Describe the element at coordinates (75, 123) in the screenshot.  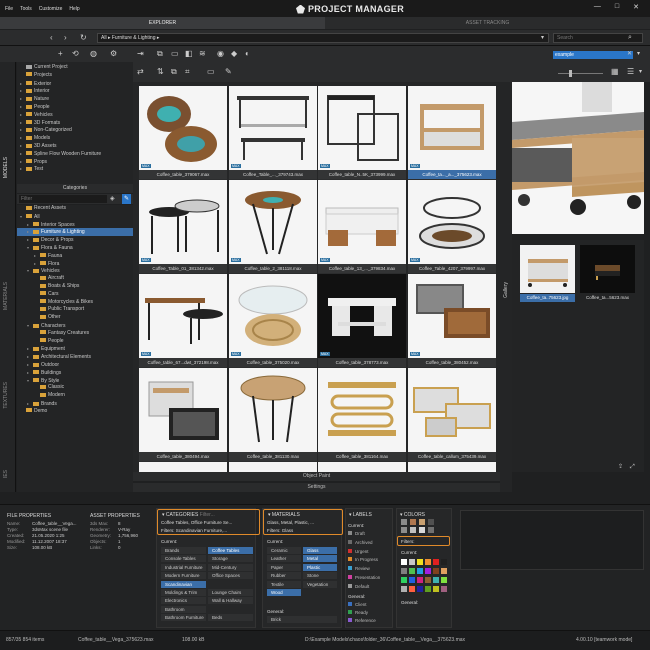
I see `tree-item: ▸ 3D Formats` at that location.